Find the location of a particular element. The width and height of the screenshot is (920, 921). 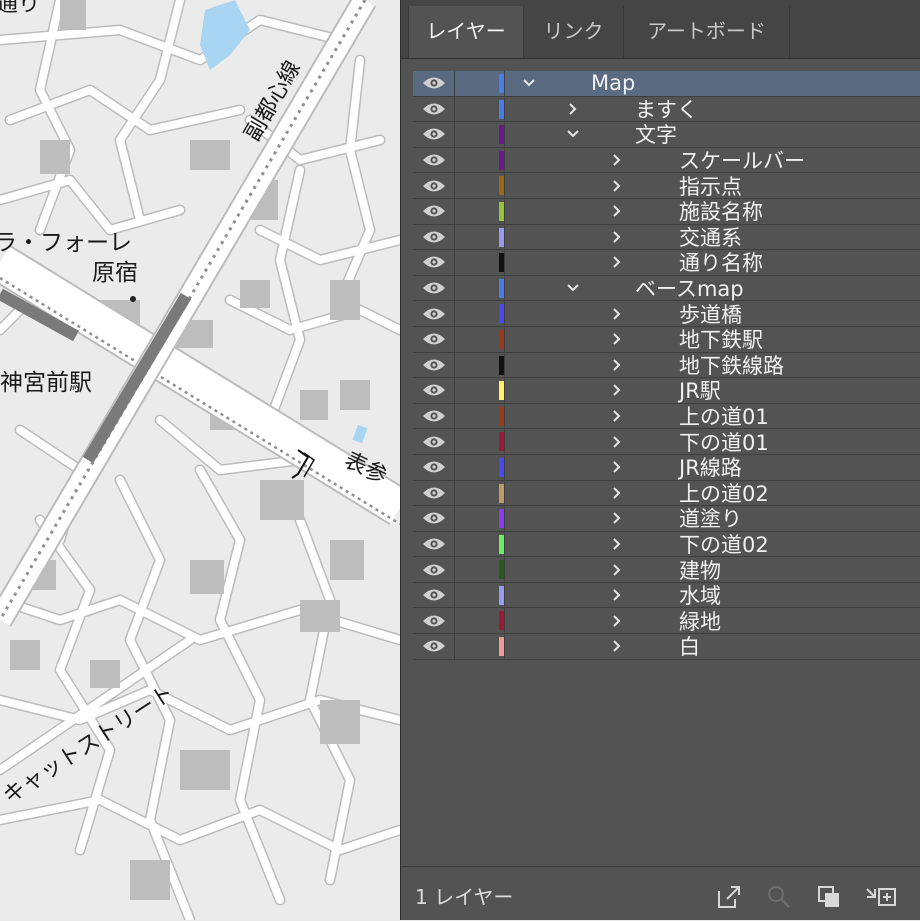

layer-row: 通り名称 is located at coordinates (666, 263).